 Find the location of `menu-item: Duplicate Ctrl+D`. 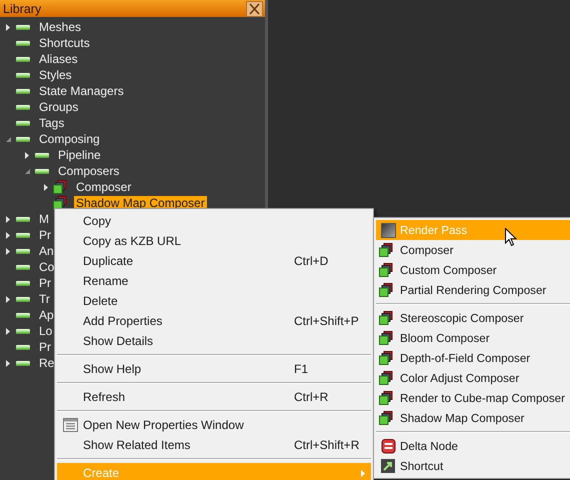

menu-item: Duplicate Ctrl+D is located at coordinates (214, 261).